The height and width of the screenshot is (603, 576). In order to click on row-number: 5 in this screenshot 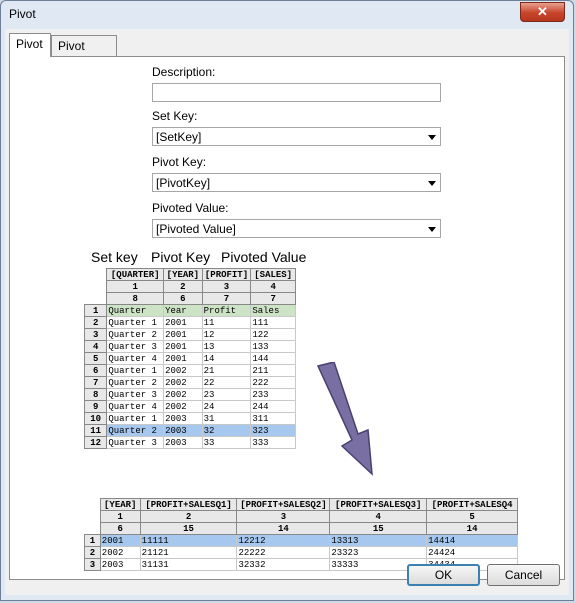, I will do `click(95, 358)`.